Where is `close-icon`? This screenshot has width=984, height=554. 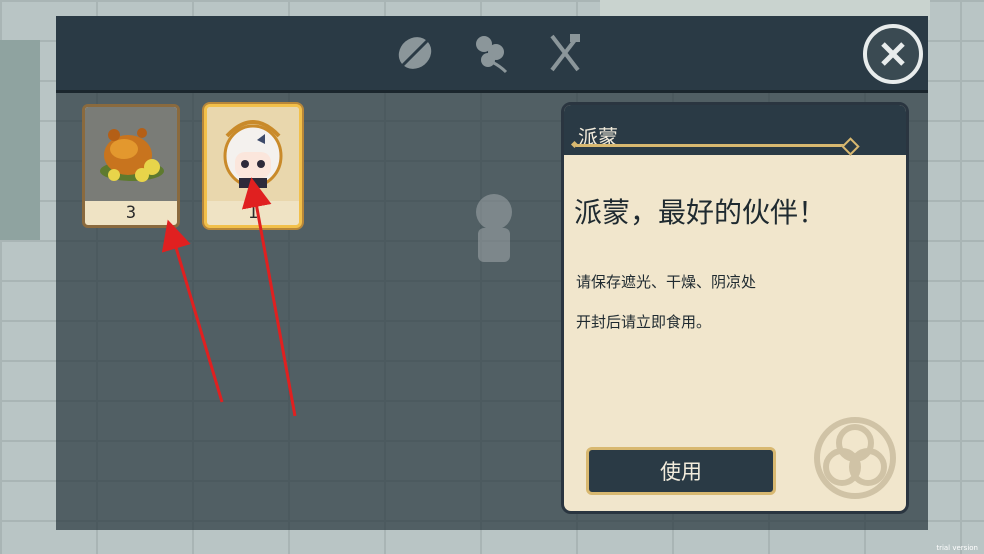
close-icon is located at coordinates (893, 54).